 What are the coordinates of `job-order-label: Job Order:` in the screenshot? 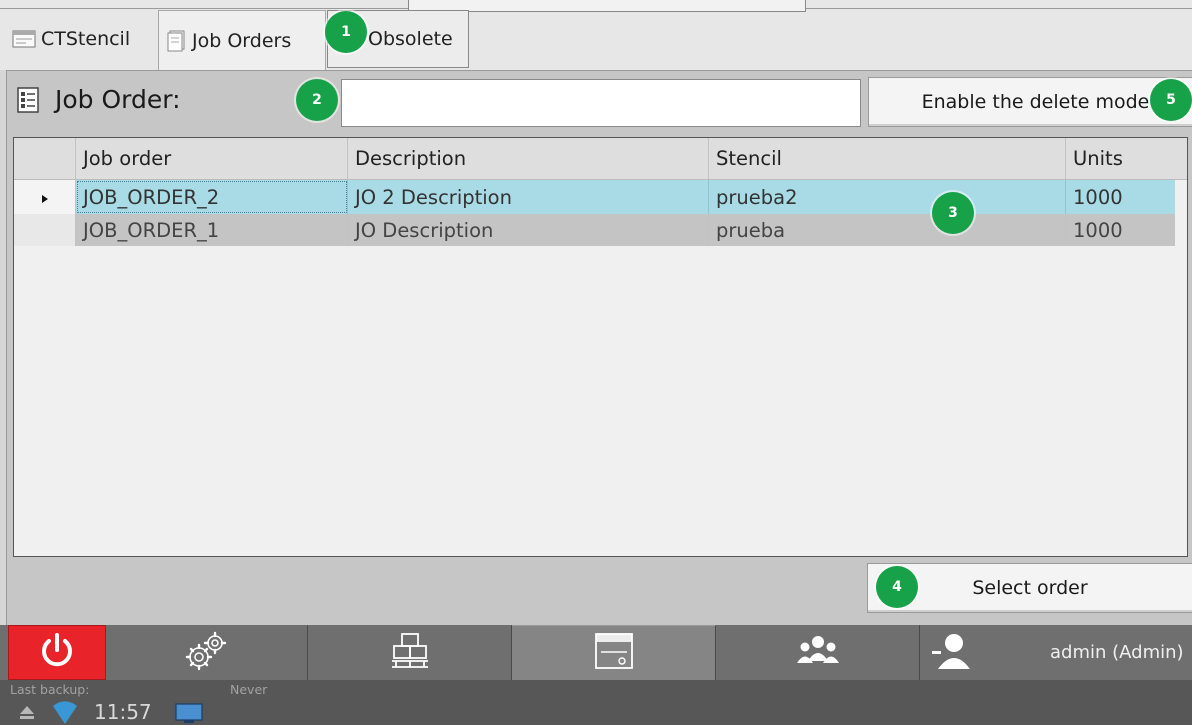 It's located at (98, 99).